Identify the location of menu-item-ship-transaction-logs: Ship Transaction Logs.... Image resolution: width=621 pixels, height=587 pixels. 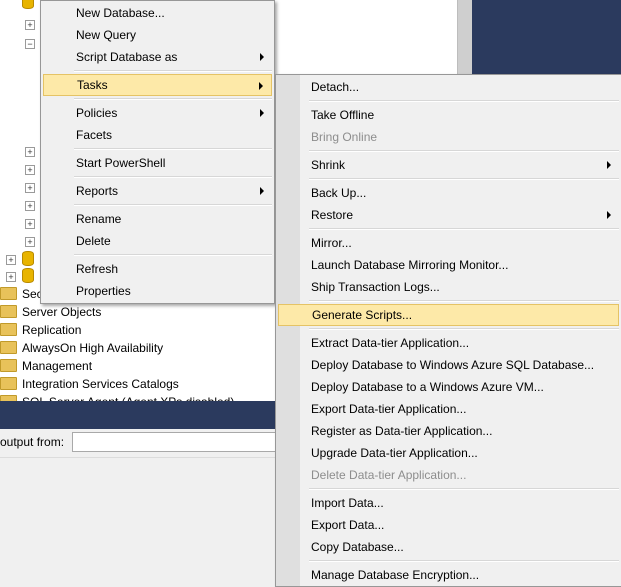
(448, 287).